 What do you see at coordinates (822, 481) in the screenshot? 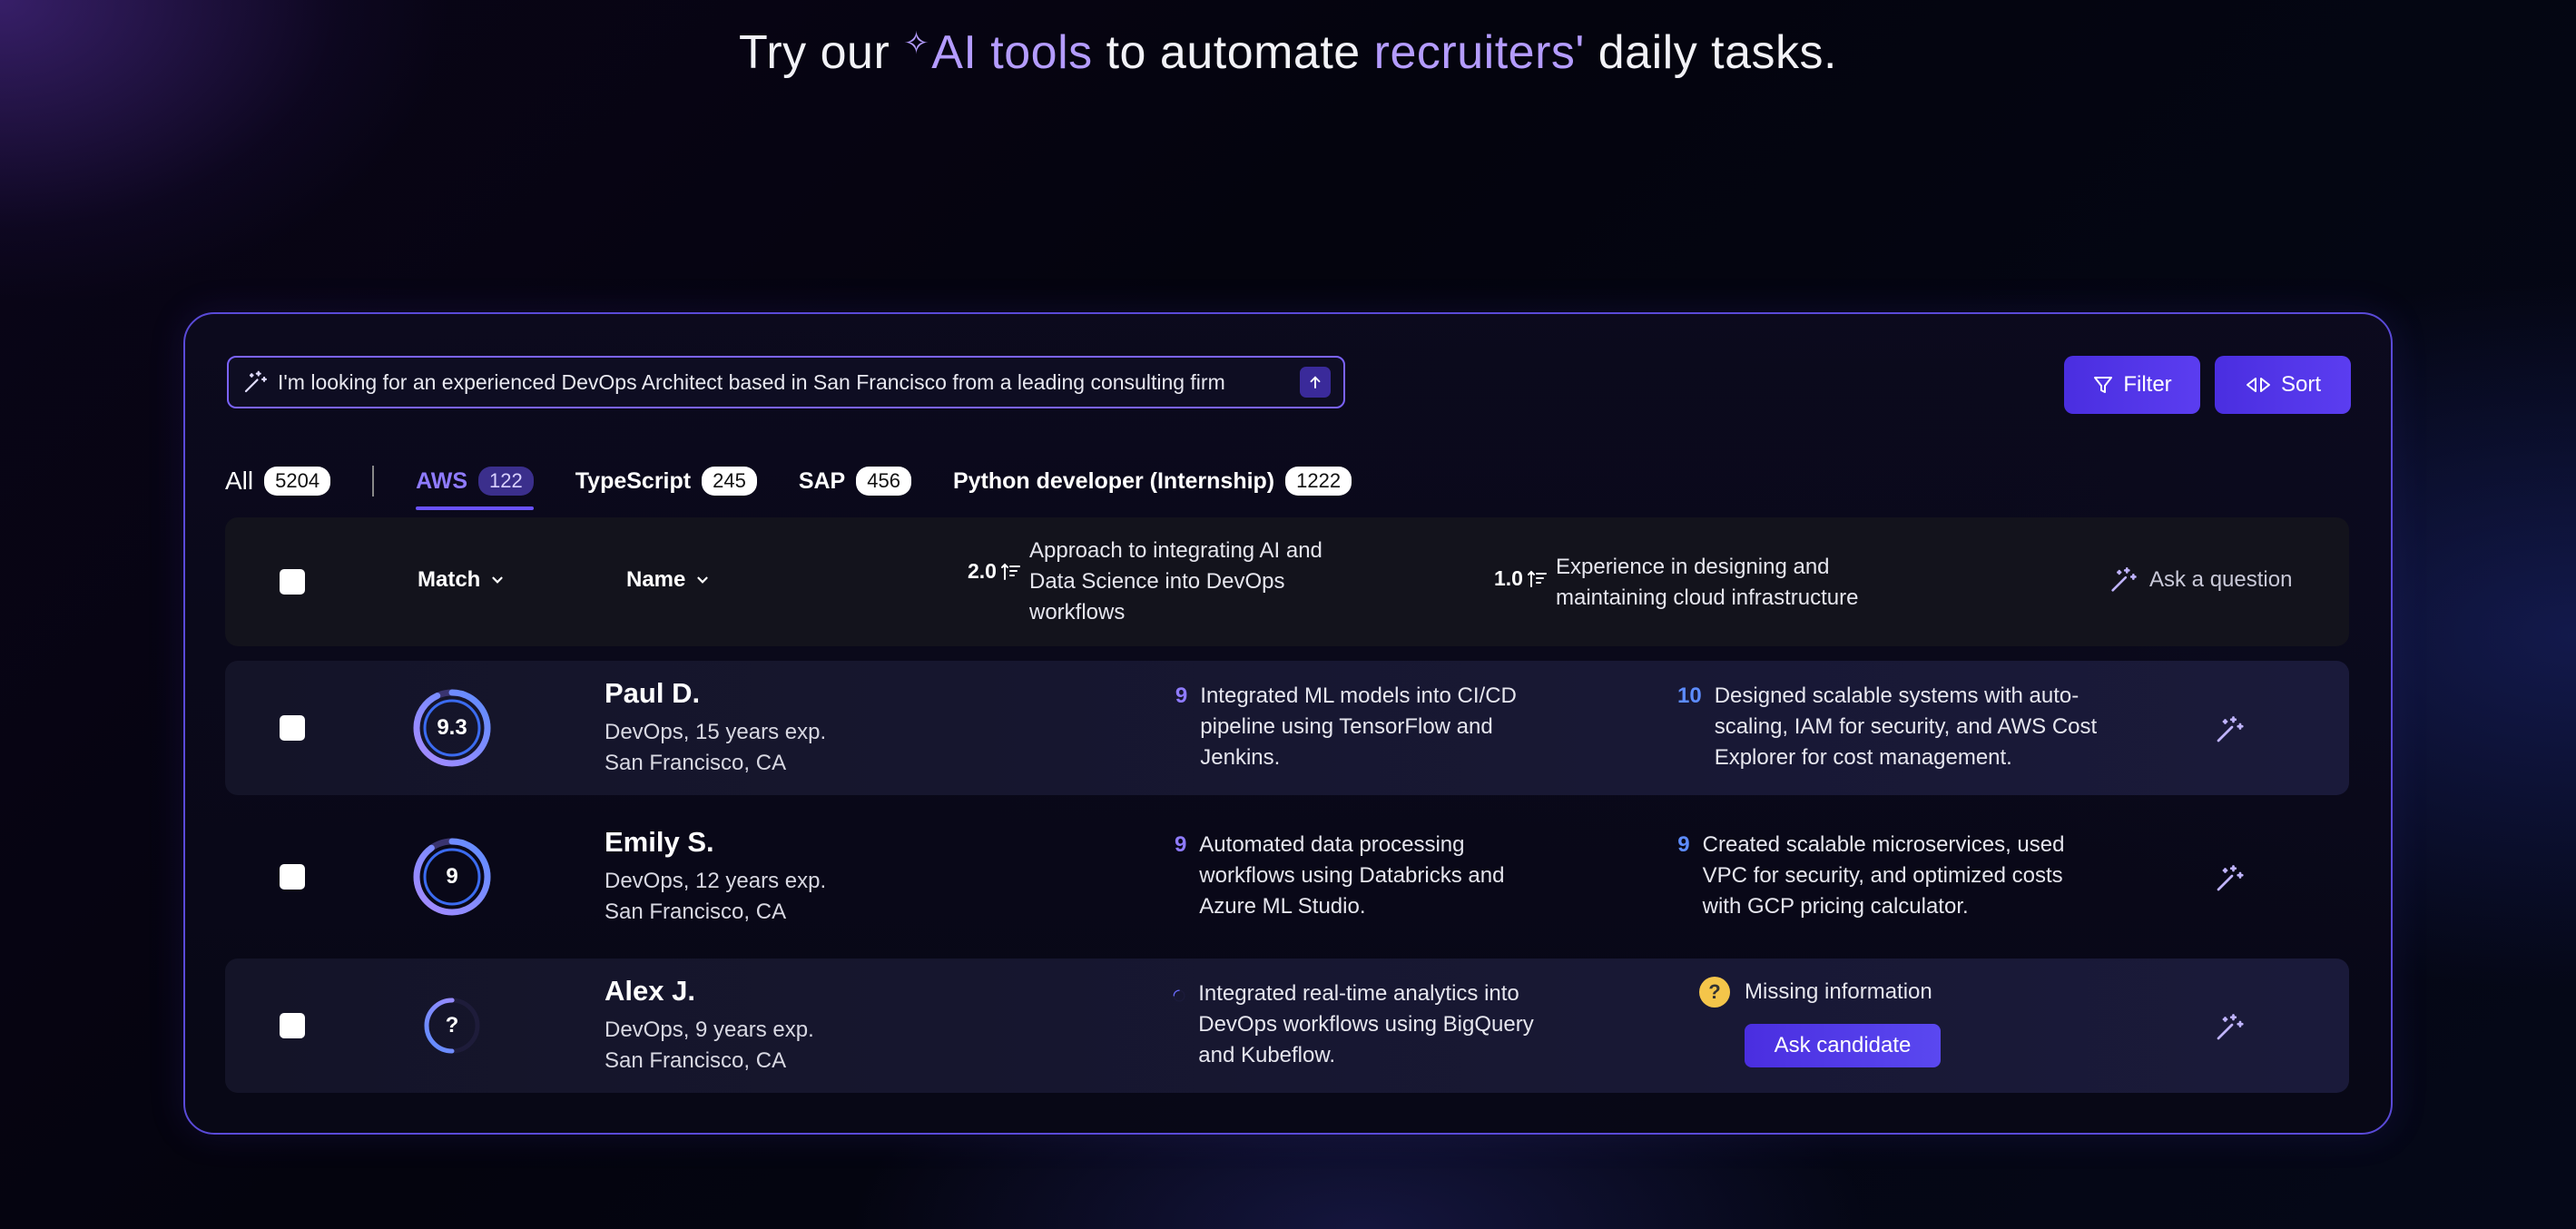
I see `tab-label: SAP` at bounding box center [822, 481].